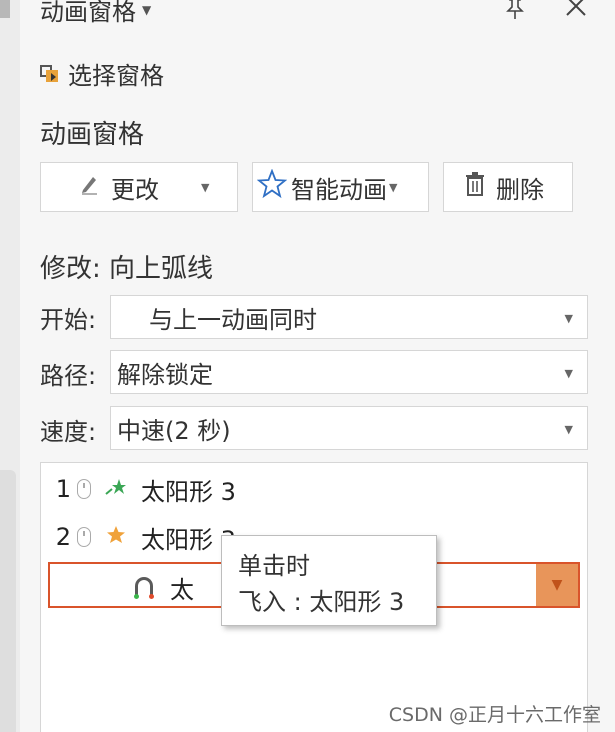  Describe the element at coordinates (68, 376) in the screenshot. I see `path-label: 路径:` at that location.